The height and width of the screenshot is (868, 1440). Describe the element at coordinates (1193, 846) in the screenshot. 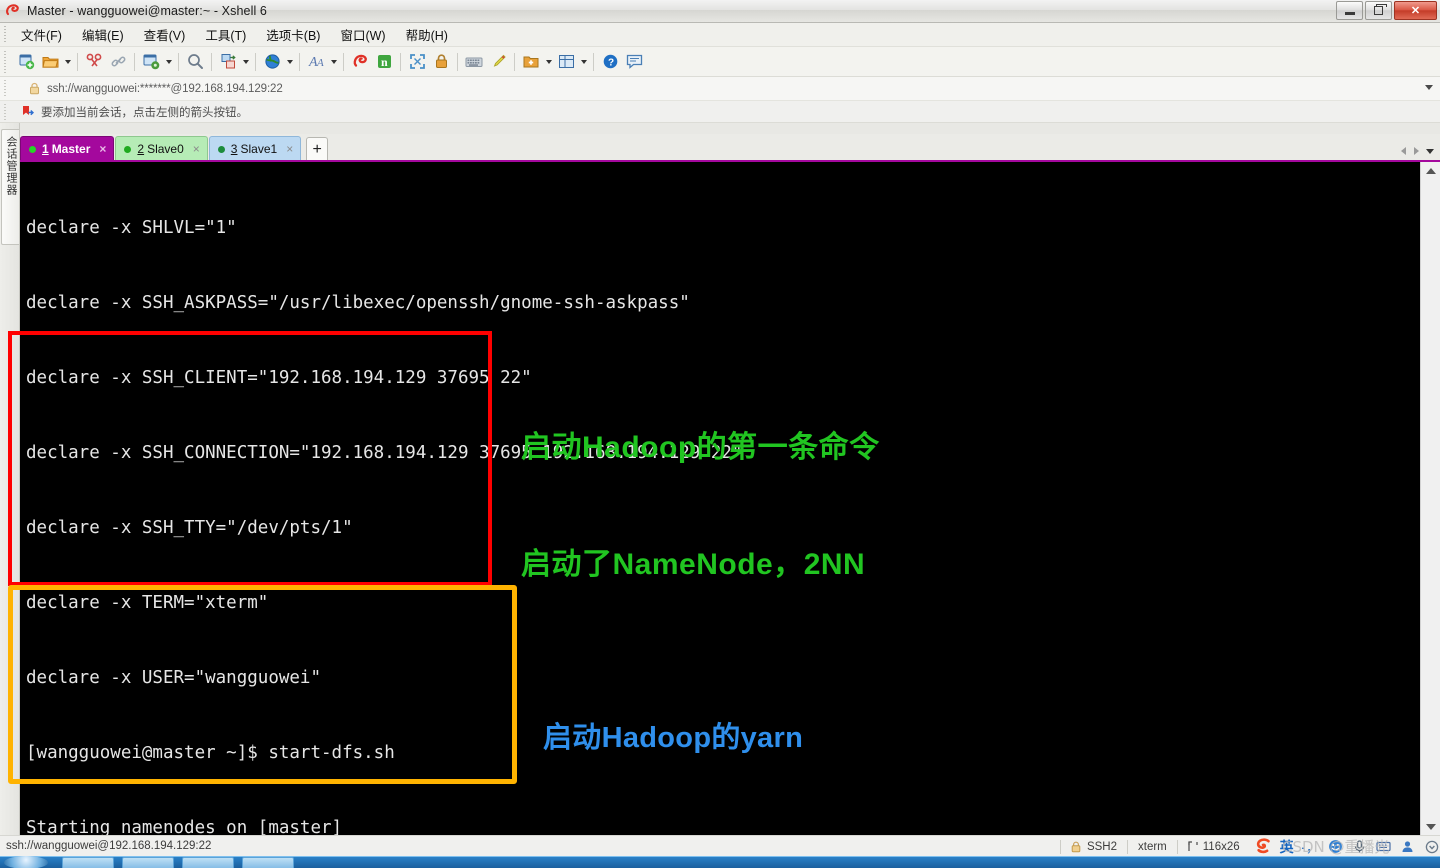

I see `screen-size-icon` at that location.